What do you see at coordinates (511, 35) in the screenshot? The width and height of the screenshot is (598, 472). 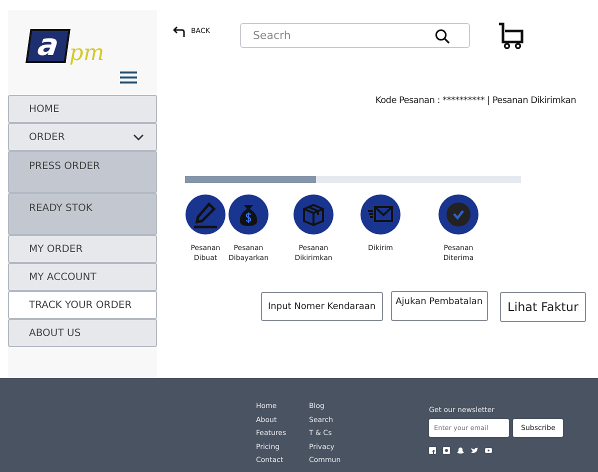 I see `cart-icon` at bounding box center [511, 35].